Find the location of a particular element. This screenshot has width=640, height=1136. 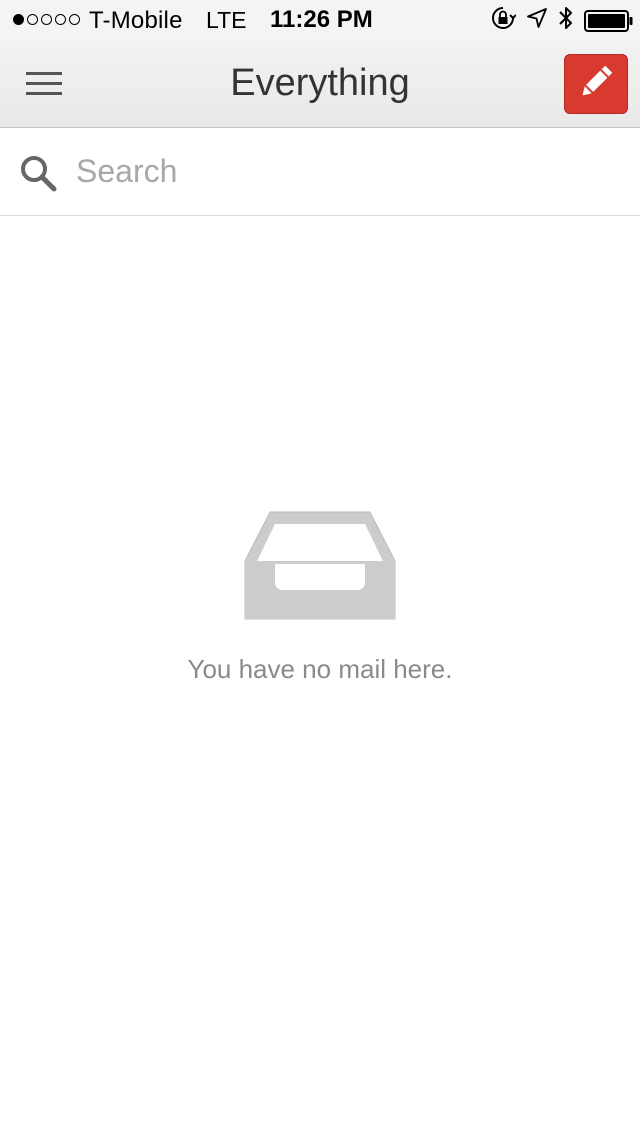

pencil-icon is located at coordinates (596, 84).